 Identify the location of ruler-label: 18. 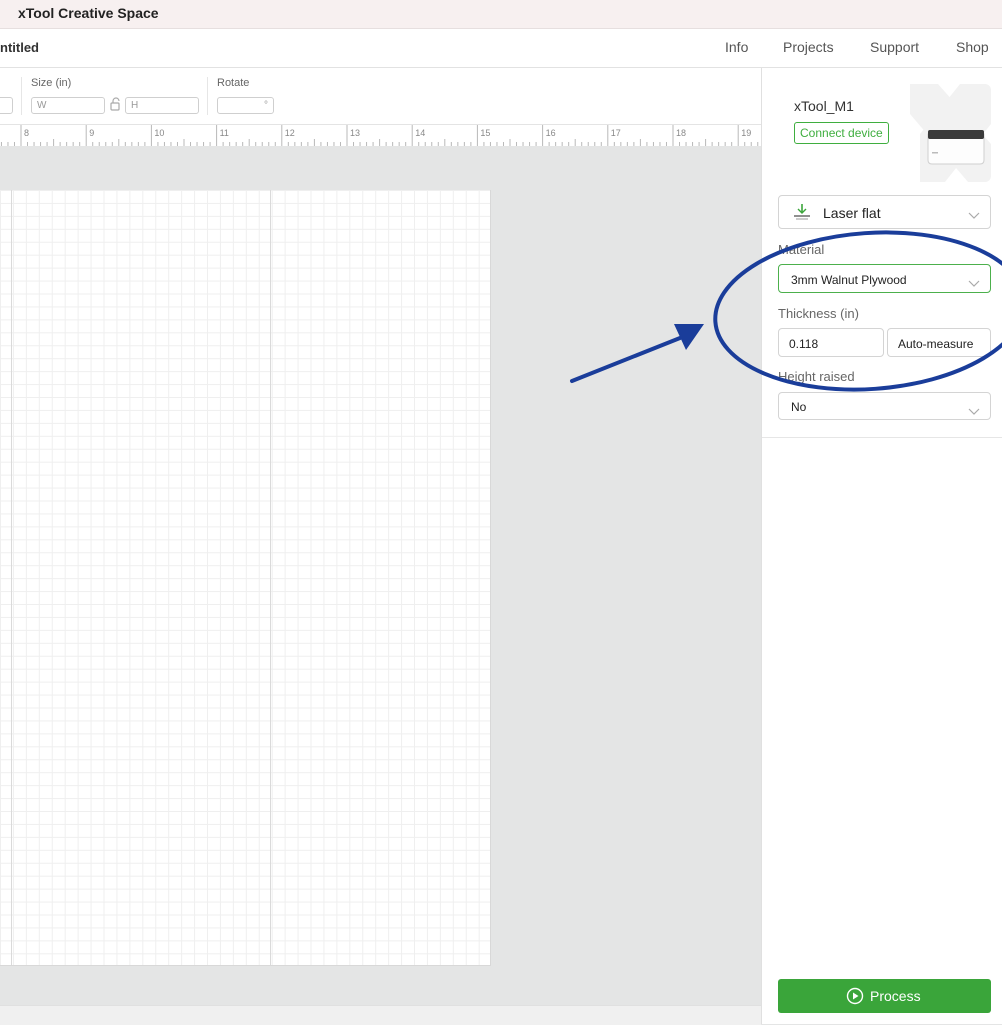
(681, 133).